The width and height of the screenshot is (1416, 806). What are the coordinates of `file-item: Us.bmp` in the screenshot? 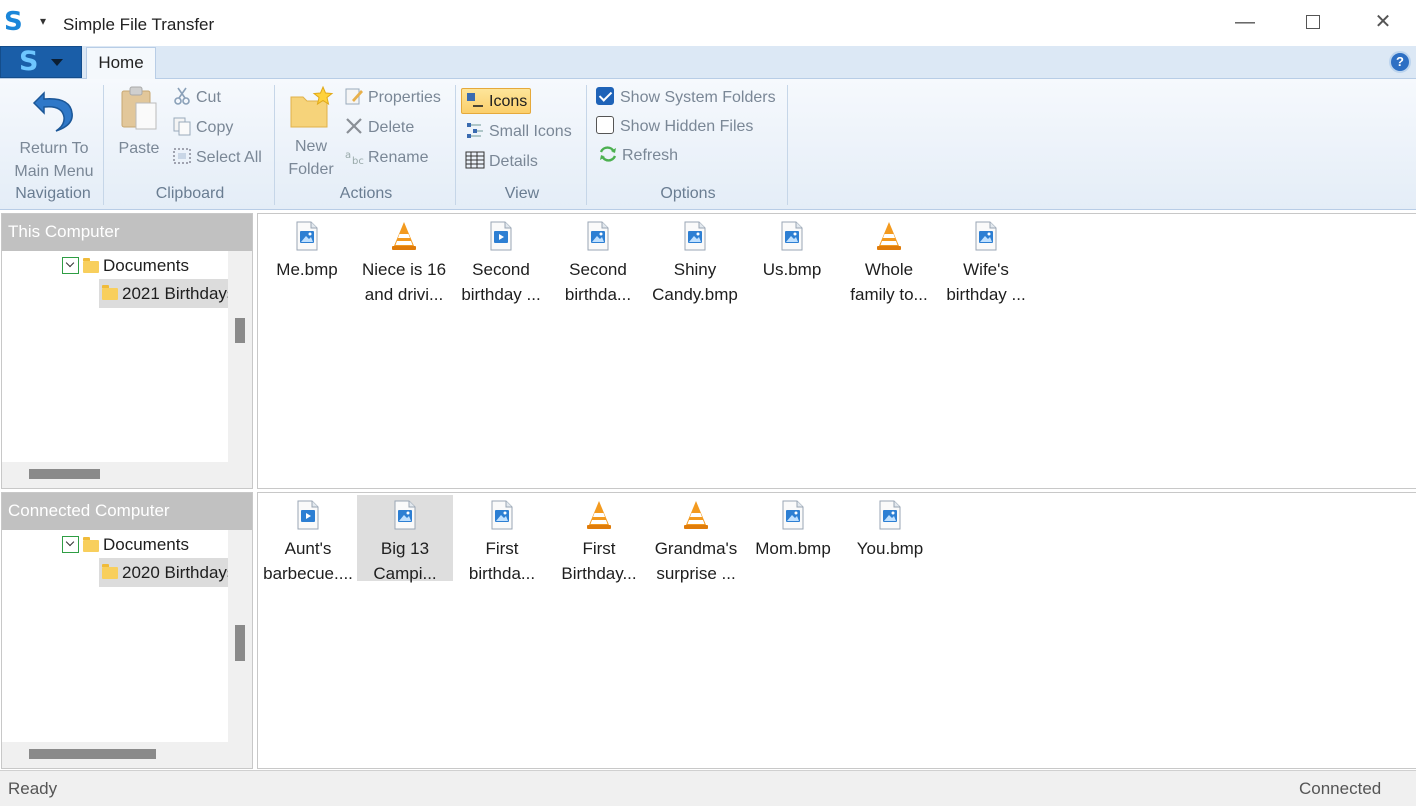 It's located at (792, 259).